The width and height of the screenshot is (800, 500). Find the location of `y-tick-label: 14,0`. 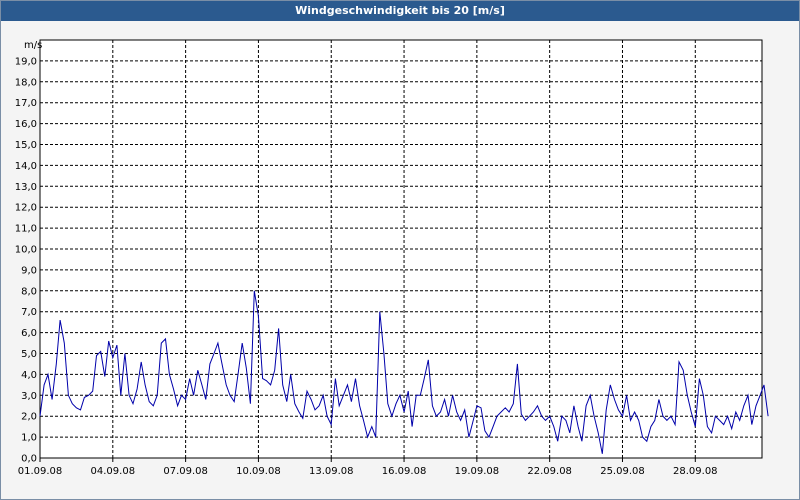

y-tick-label: 14,0 is located at coordinates (26, 166).